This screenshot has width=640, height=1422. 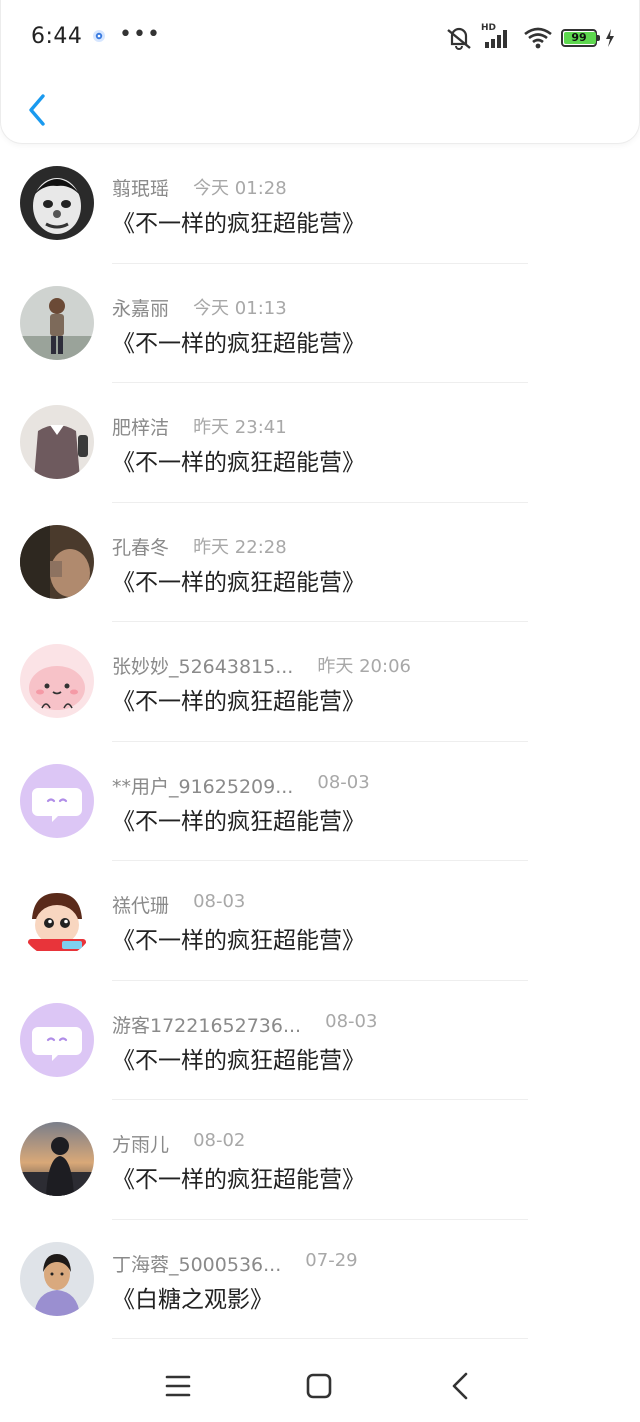 I want to click on cartoon-avatar, so click(x=57, y=920).